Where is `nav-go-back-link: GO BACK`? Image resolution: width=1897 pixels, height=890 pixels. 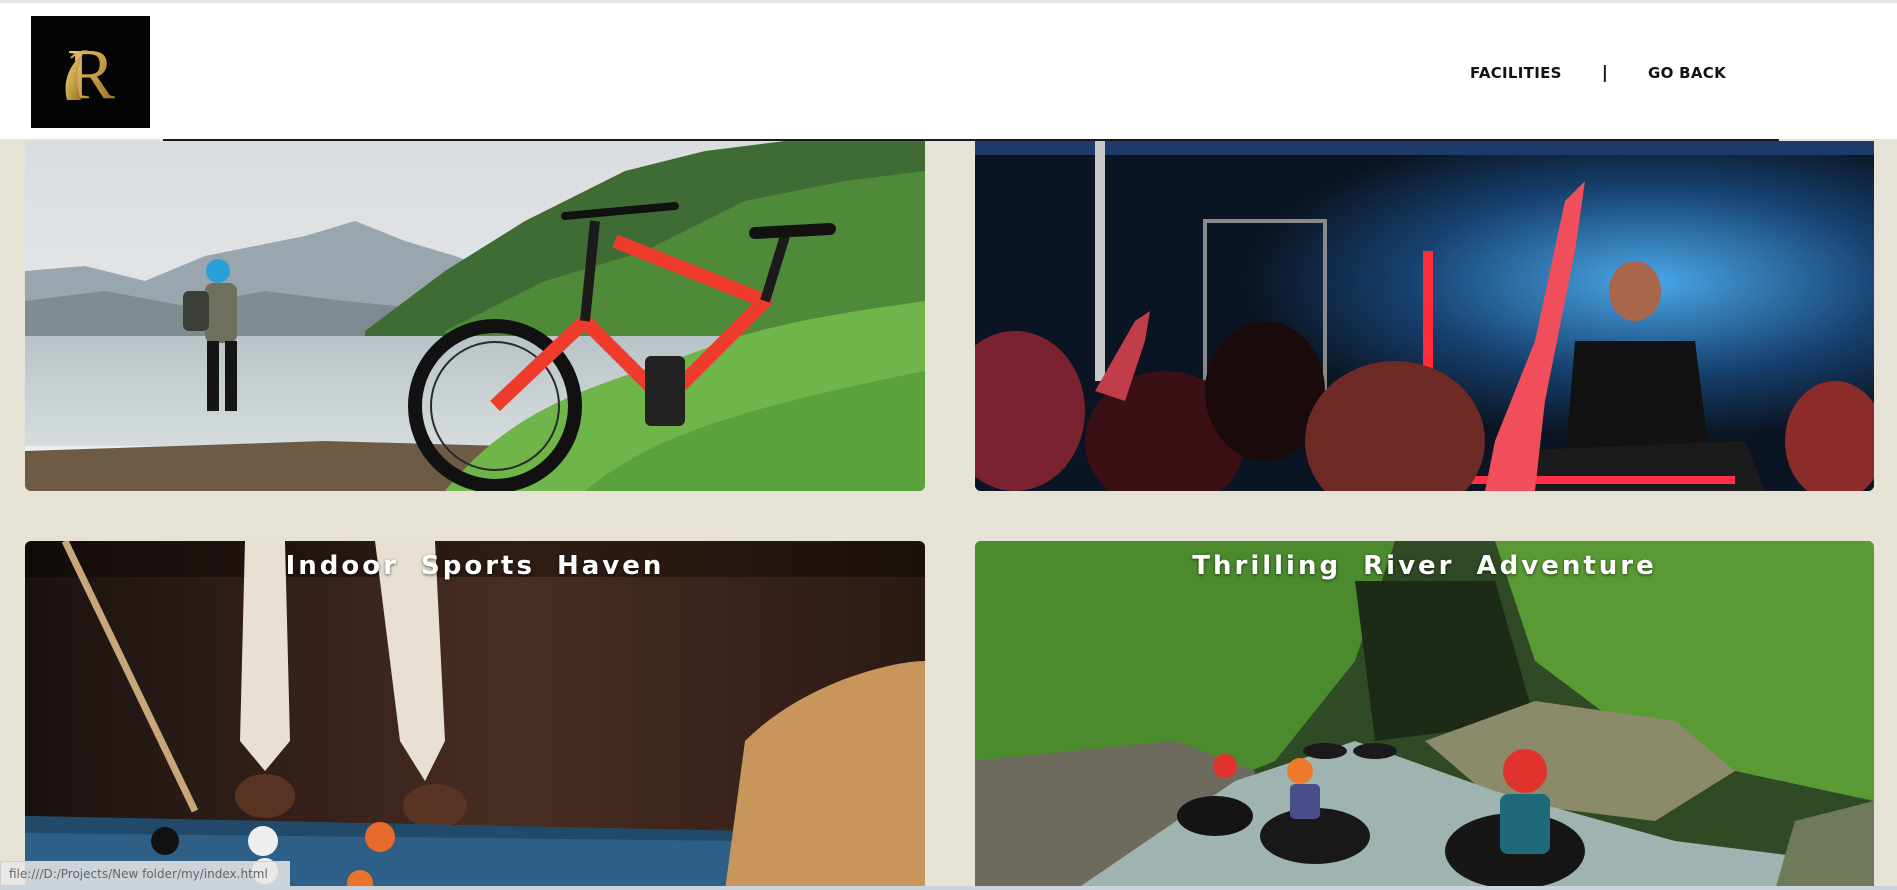 nav-go-back-link: GO BACK is located at coordinates (1687, 73).